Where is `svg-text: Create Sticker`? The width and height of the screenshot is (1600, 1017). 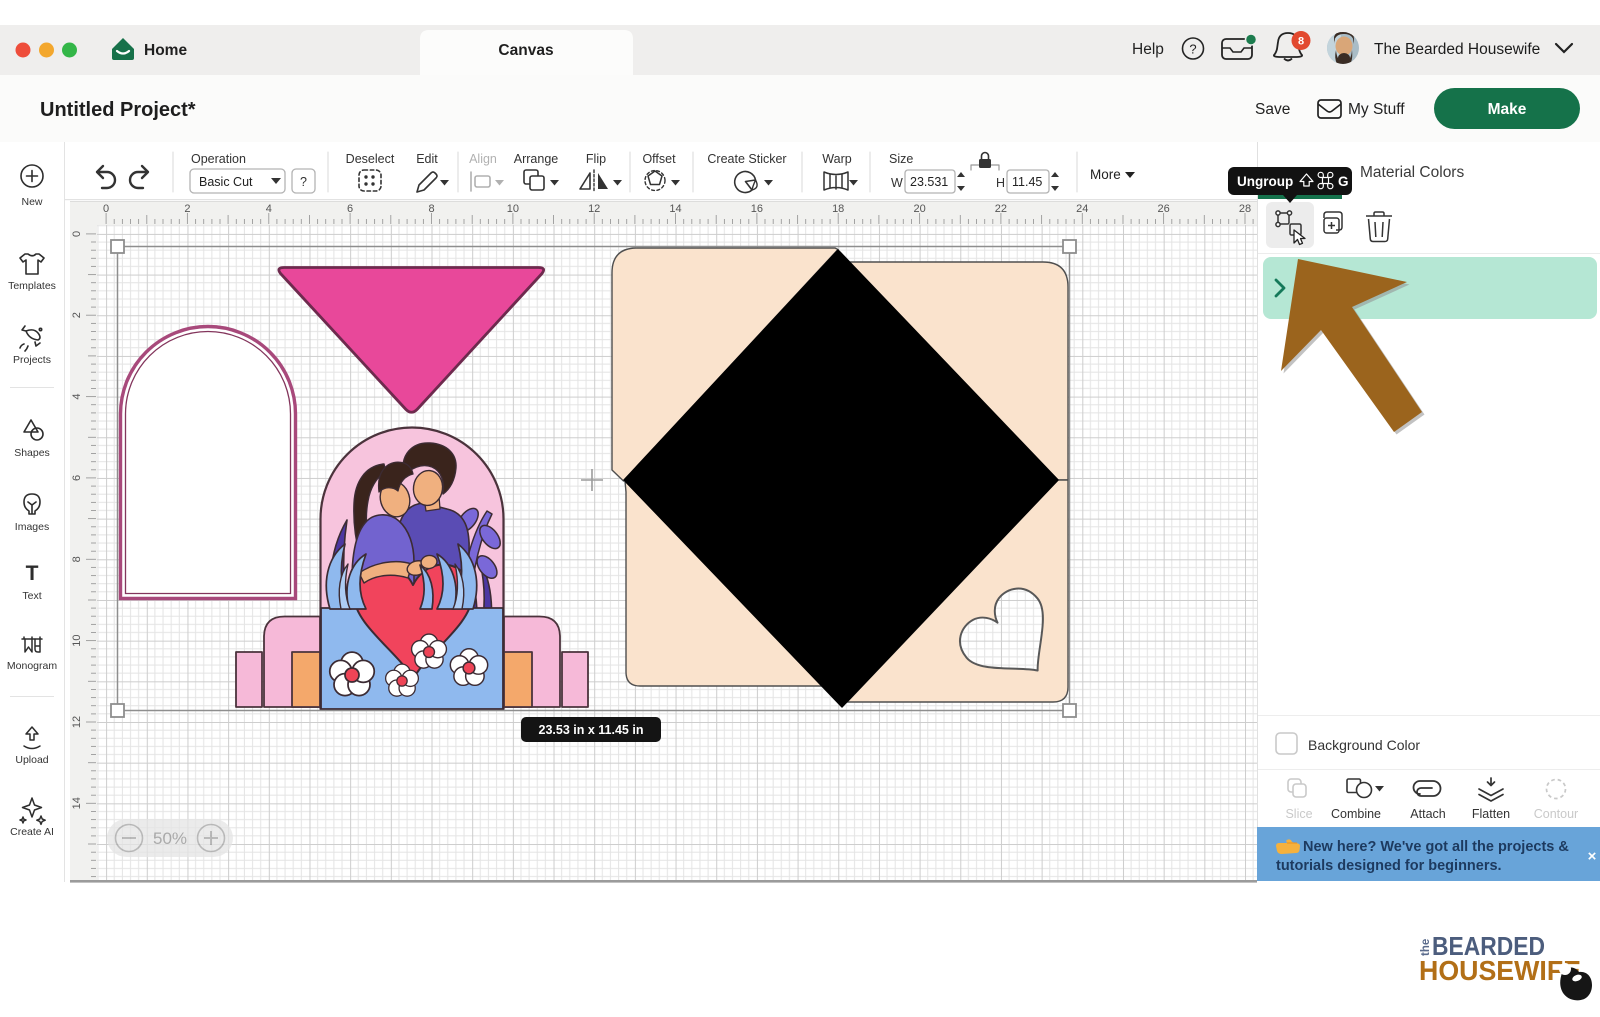 svg-text: Create Sticker is located at coordinates (746, 159).